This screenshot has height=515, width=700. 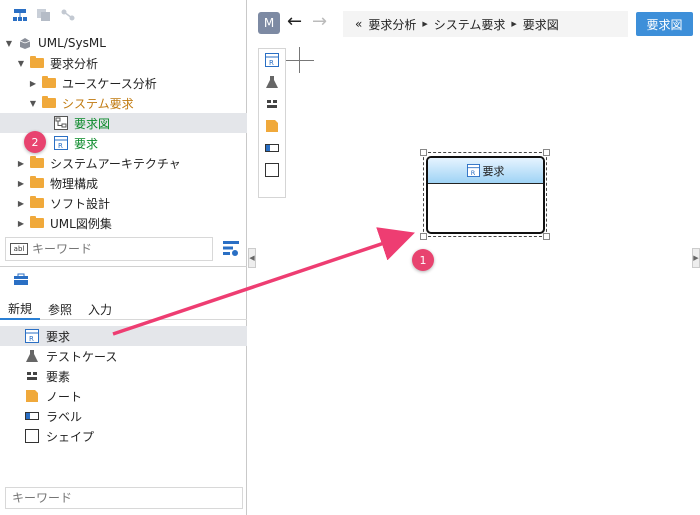 I want to click on tree-search-input, so click(x=112, y=249).